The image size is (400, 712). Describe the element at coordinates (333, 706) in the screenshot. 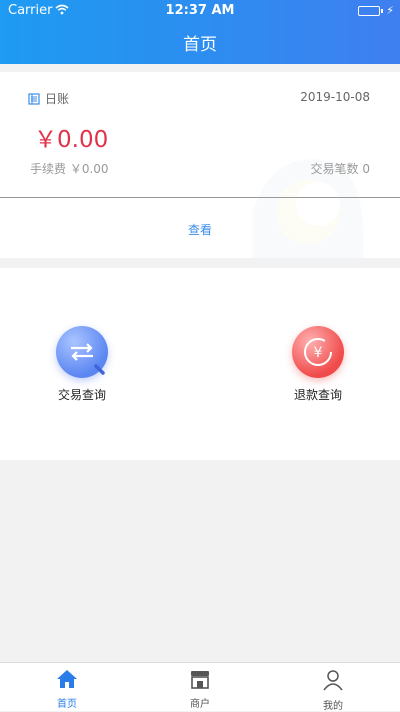

I see `tab-profile-label: 我的` at that location.